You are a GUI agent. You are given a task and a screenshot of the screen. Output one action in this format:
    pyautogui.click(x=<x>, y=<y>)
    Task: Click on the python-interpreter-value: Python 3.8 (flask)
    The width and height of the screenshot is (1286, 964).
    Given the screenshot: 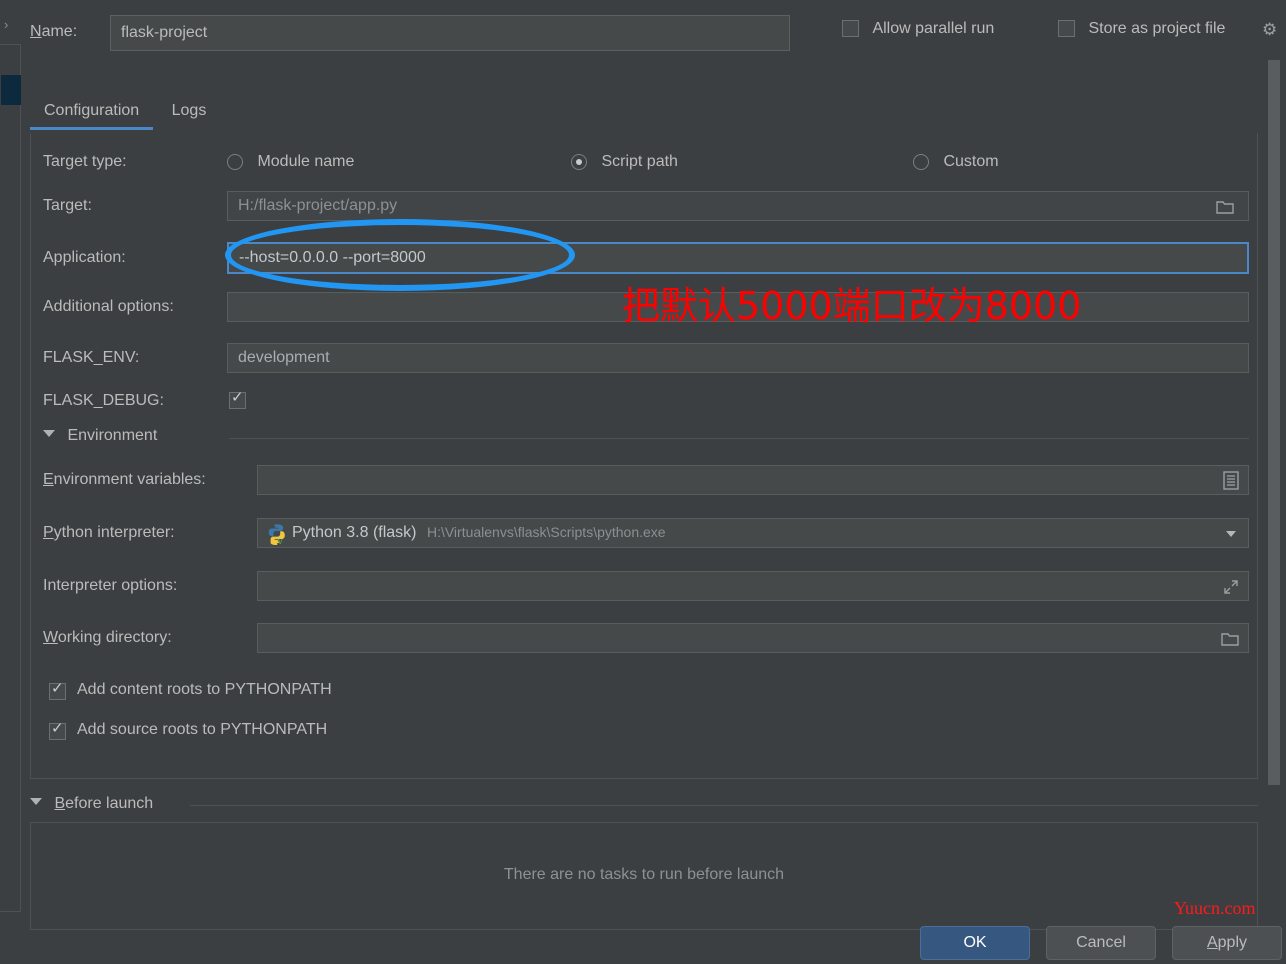 What is the action you would take?
    pyautogui.click(x=354, y=532)
    